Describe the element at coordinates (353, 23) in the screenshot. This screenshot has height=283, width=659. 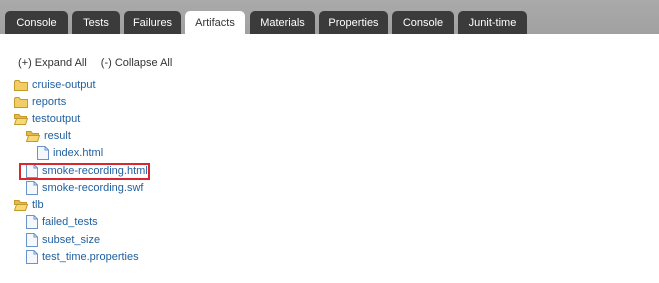
I see `tab-properties: Properties` at that location.